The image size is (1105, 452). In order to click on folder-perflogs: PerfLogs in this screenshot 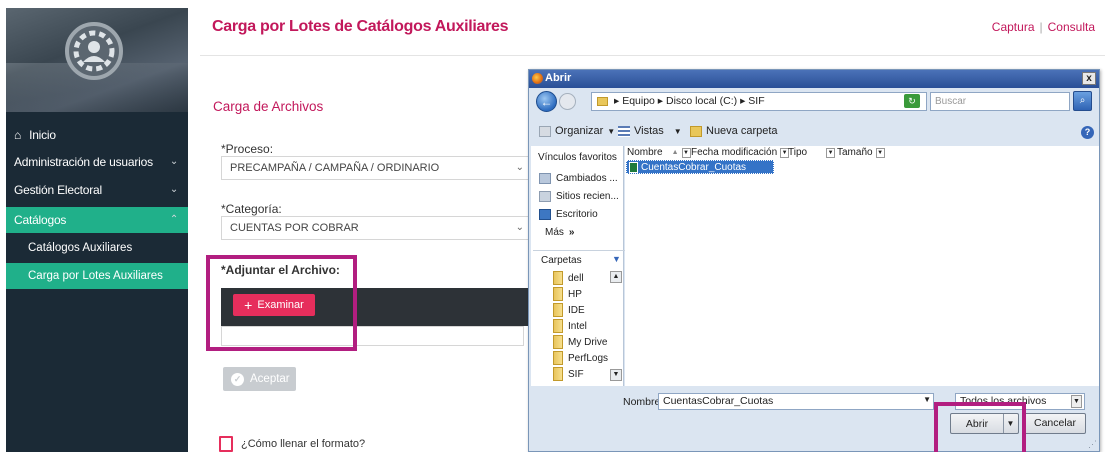, I will do `click(580, 358)`.